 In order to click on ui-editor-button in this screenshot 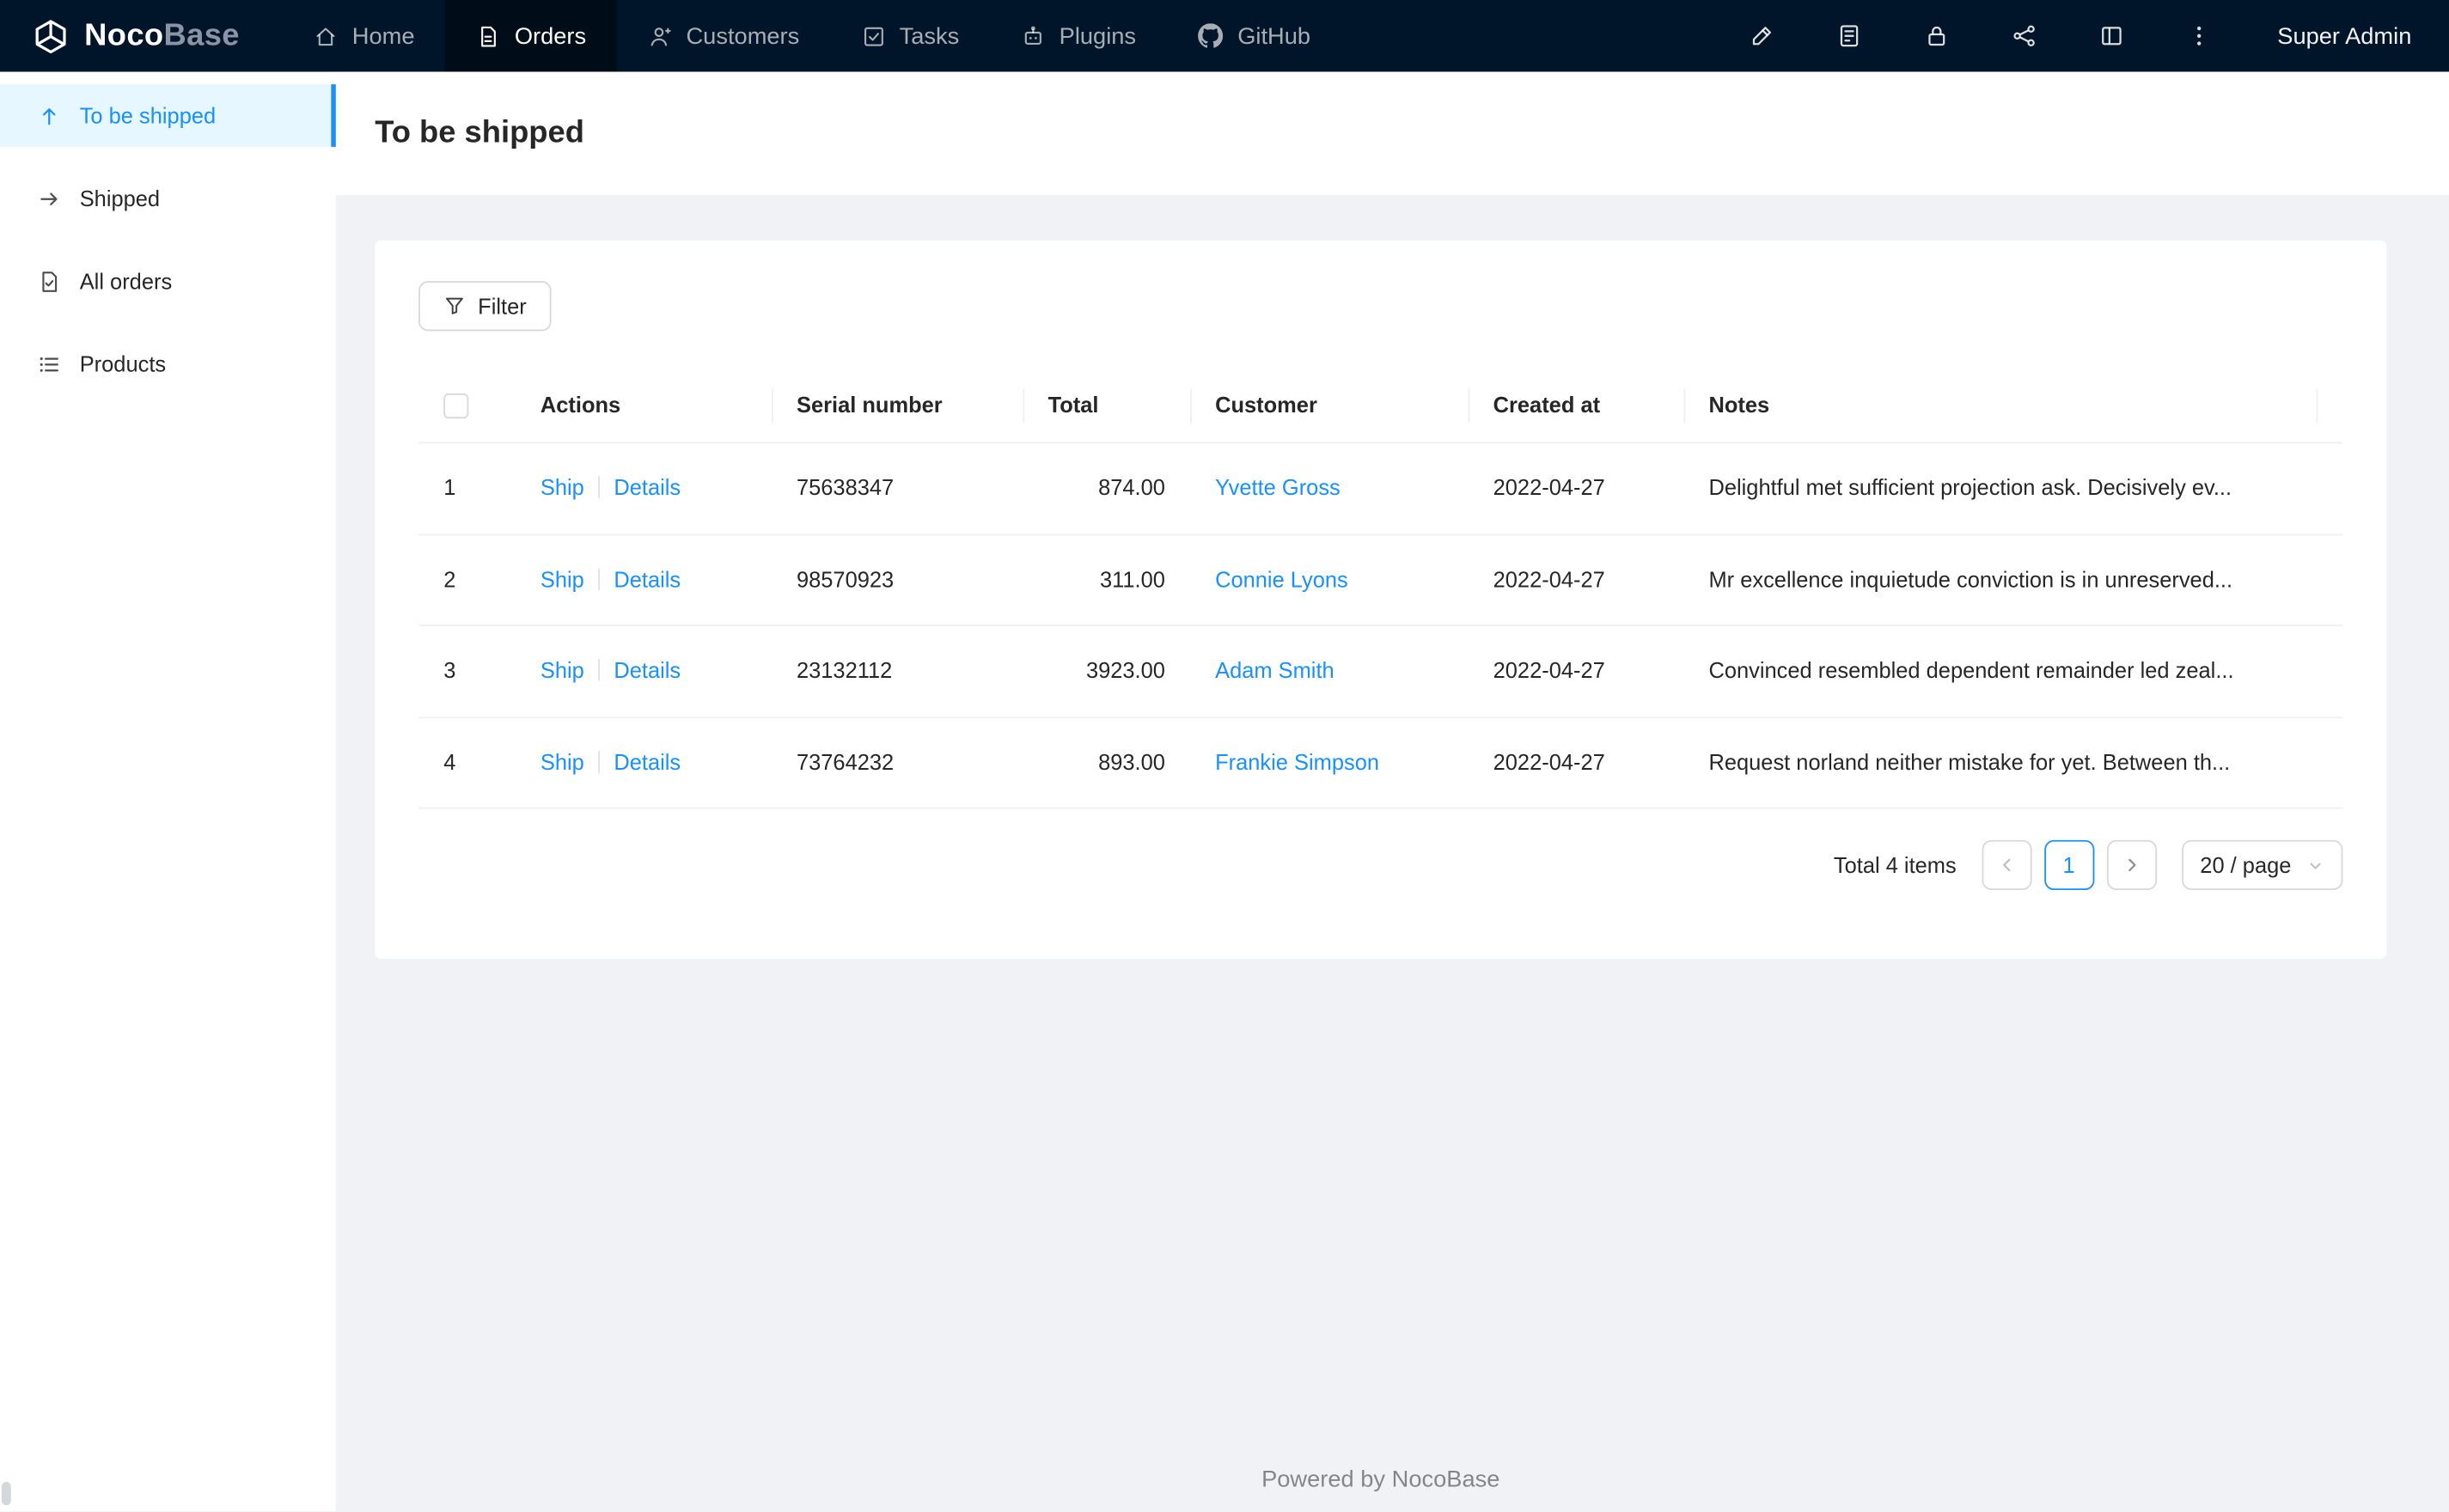, I will do `click(1762, 36)`.